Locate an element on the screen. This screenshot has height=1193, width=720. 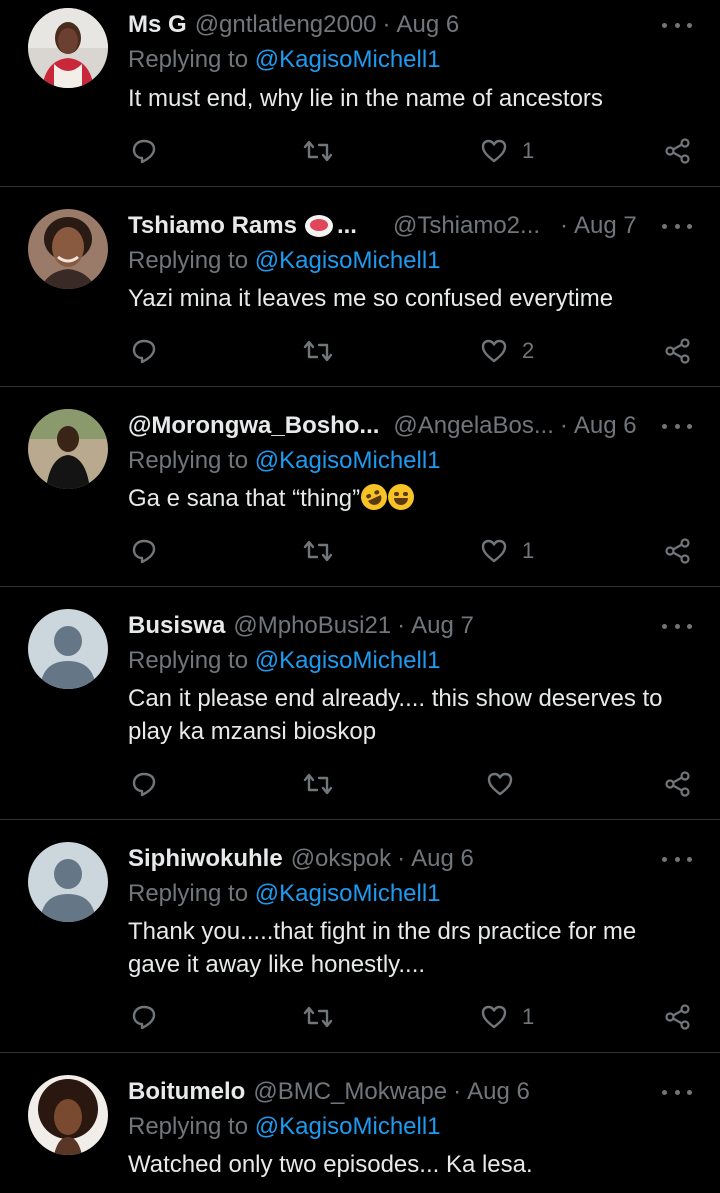
display-name: Ms G is located at coordinates (157, 25).